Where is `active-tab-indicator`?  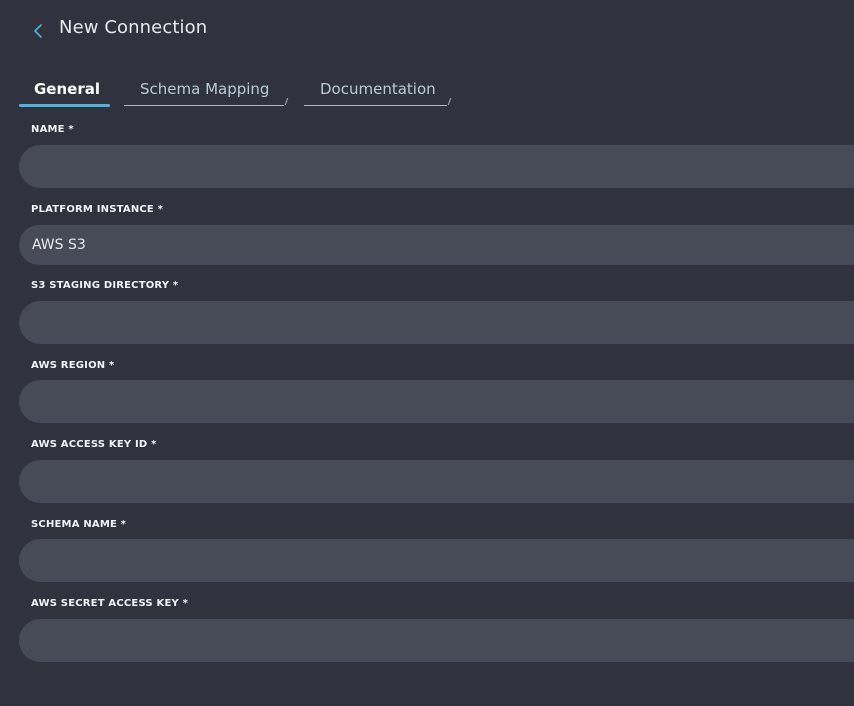
active-tab-indicator is located at coordinates (64, 105).